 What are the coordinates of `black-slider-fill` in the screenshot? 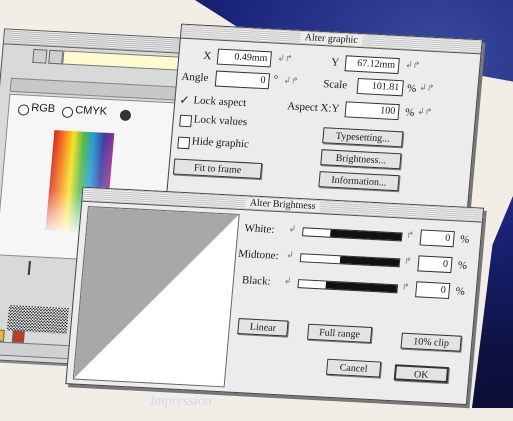 It's located at (361, 287).